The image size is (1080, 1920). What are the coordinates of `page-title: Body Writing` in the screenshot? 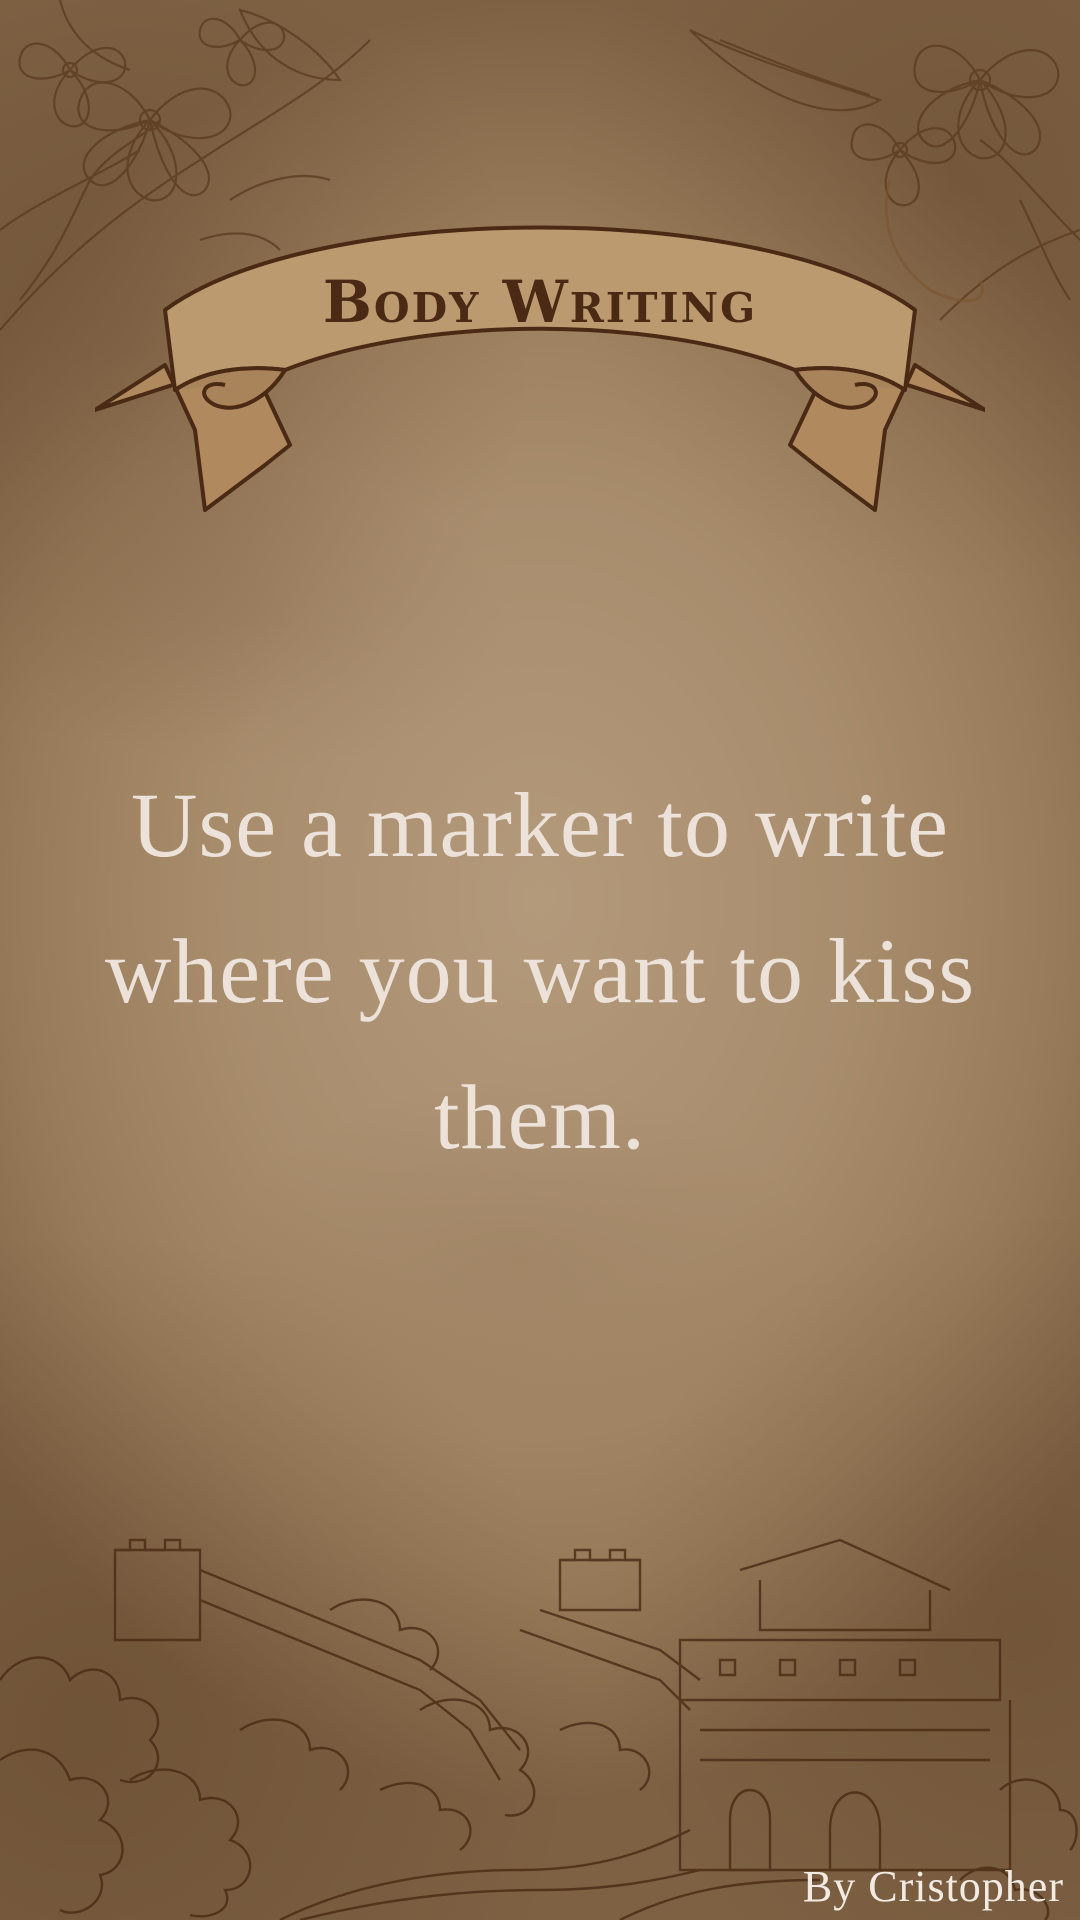 It's located at (540, 302).